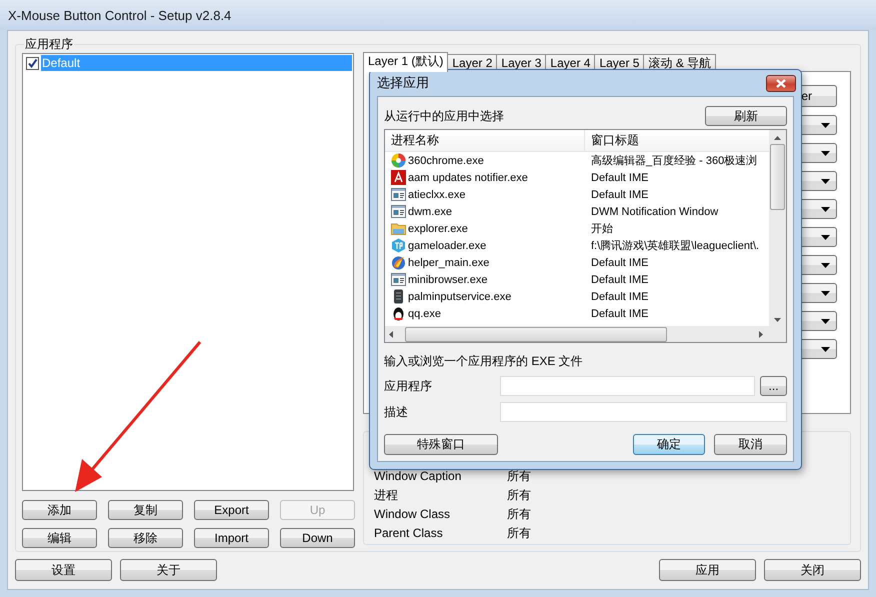 This screenshot has height=597, width=876. Describe the element at coordinates (396, 412) in the screenshot. I see `field-label: 描述` at that location.